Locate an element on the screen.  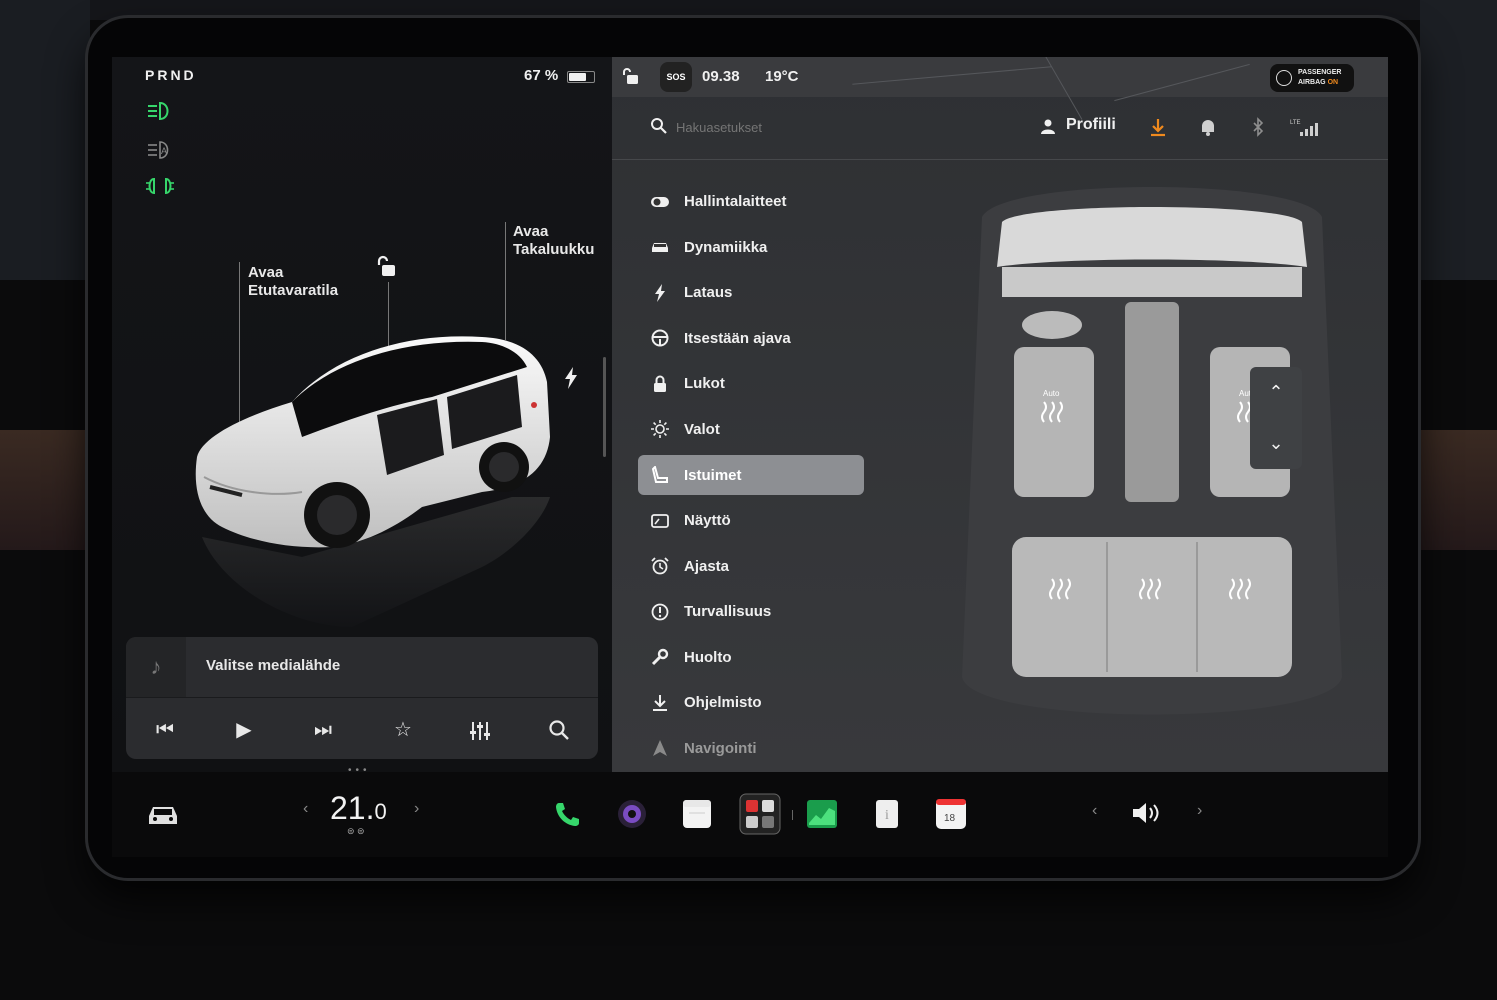
apps-launcher-icon is located at coordinates (760, 814).